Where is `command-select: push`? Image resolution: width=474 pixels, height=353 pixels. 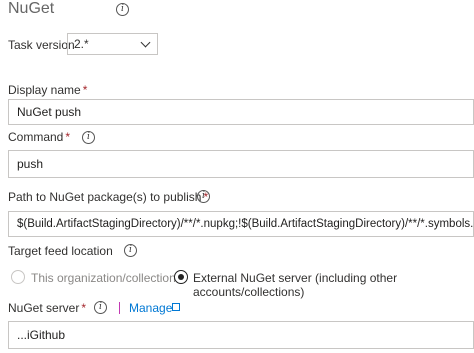 command-select: push is located at coordinates (241, 164).